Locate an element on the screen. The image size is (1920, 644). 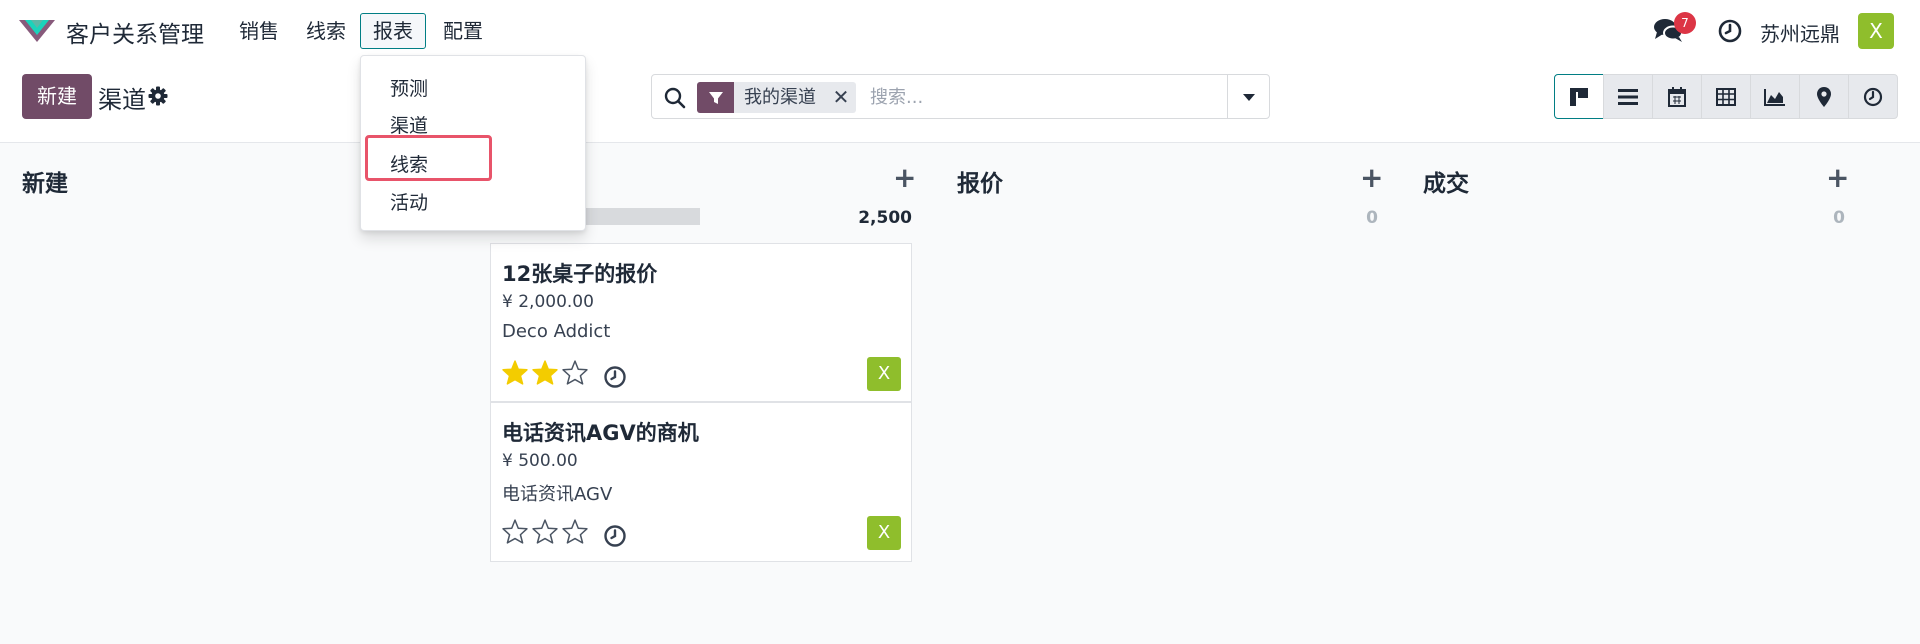
map-view-button is located at coordinates (1824, 96).